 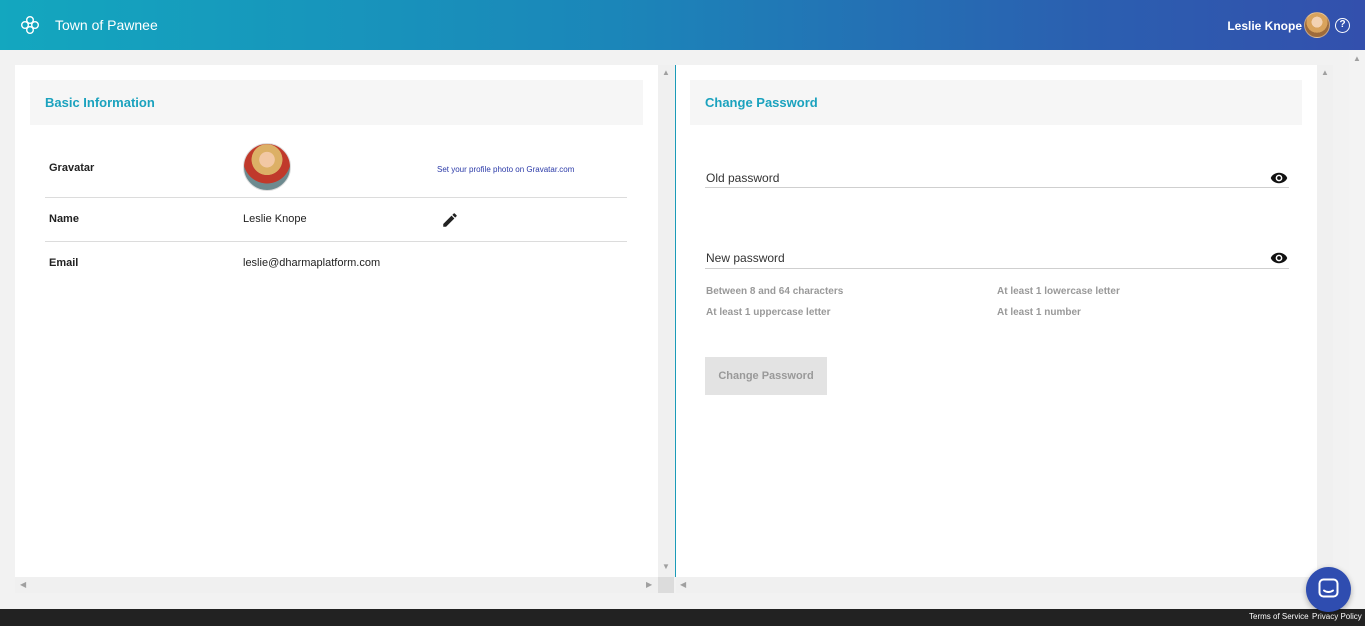 I want to click on page-vertical-scrollbar: ▲, so click(x=1357, y=329).